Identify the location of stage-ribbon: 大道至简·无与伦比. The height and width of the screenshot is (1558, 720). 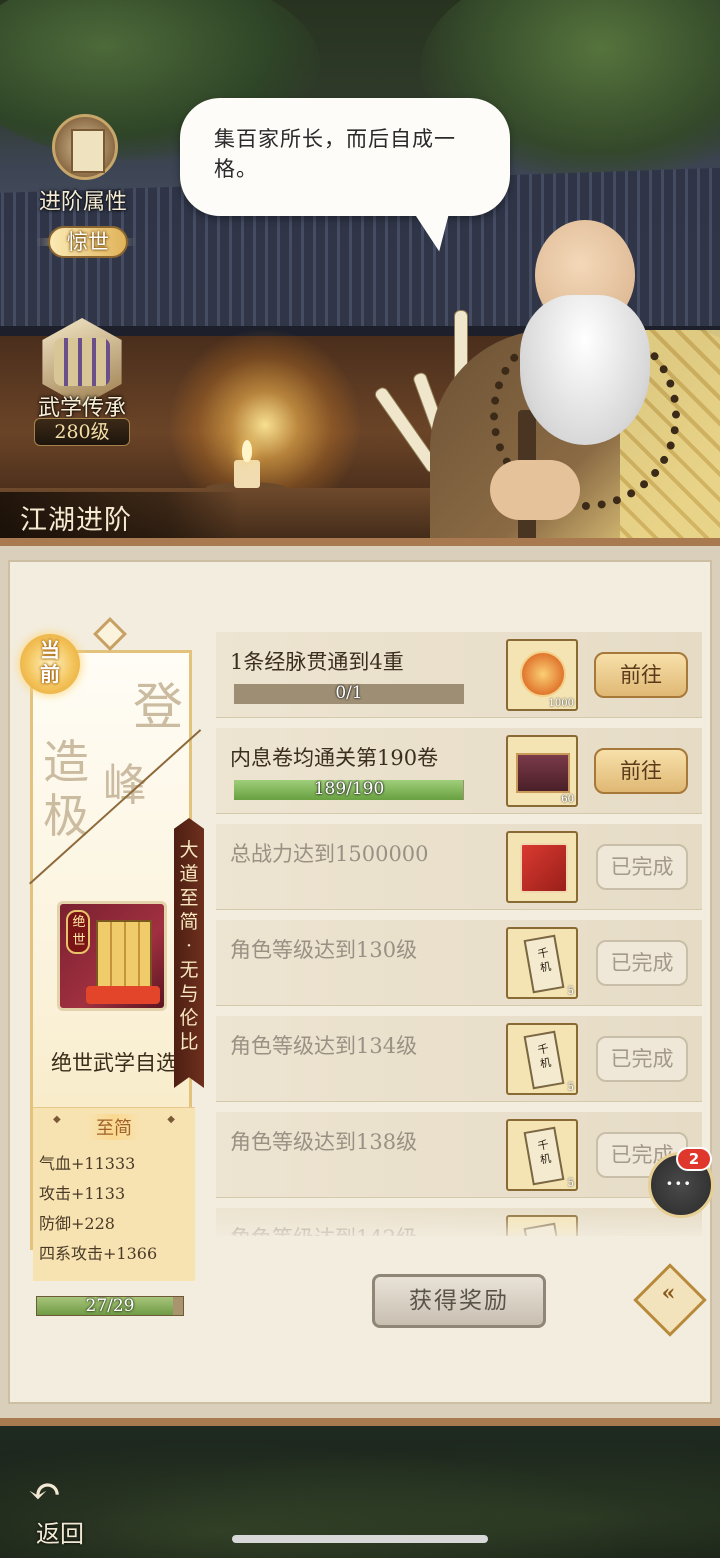
(189, 953).